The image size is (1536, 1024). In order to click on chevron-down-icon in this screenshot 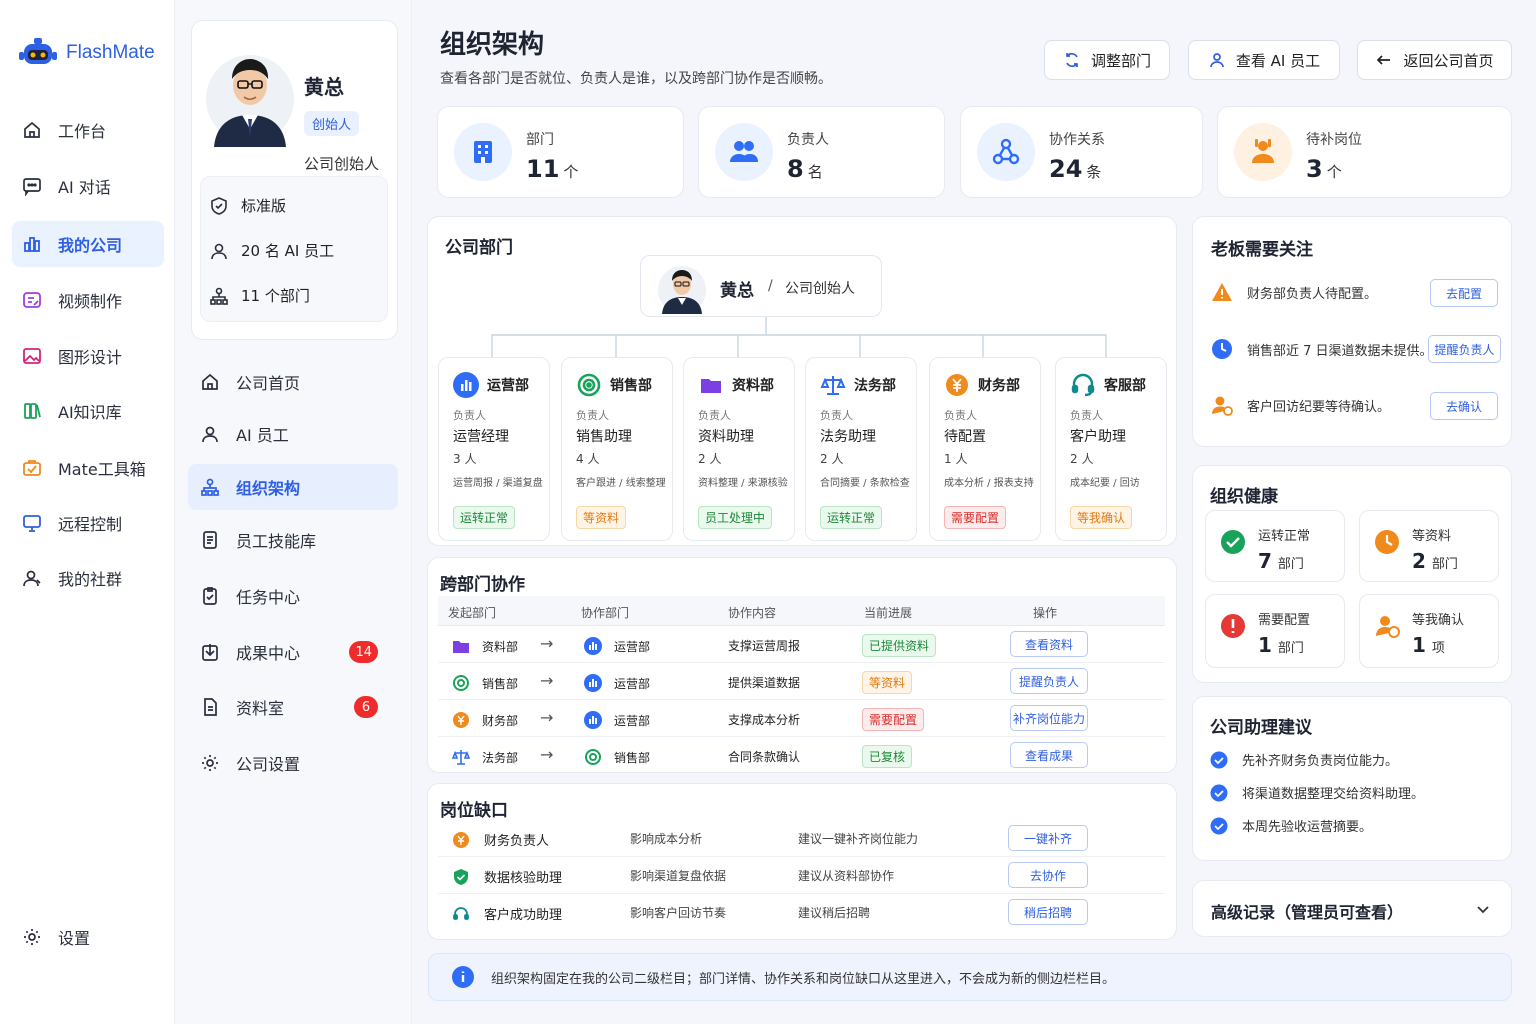, I will do `click(1483, 909)`.